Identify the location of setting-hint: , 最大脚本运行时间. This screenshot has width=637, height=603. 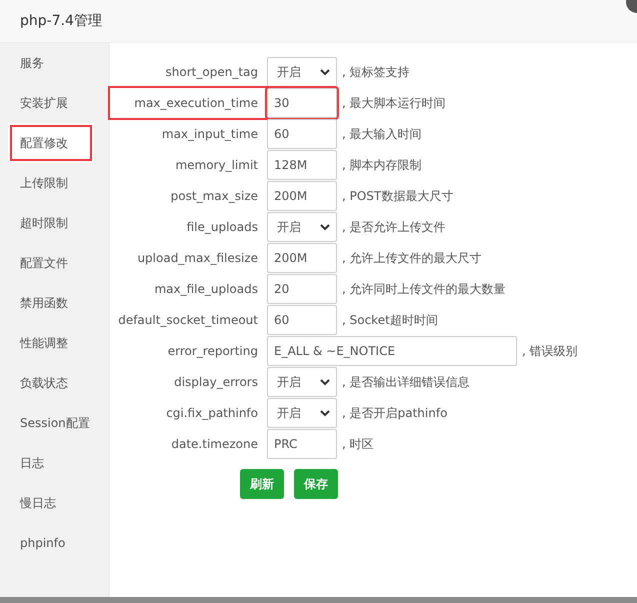
(394, 103).